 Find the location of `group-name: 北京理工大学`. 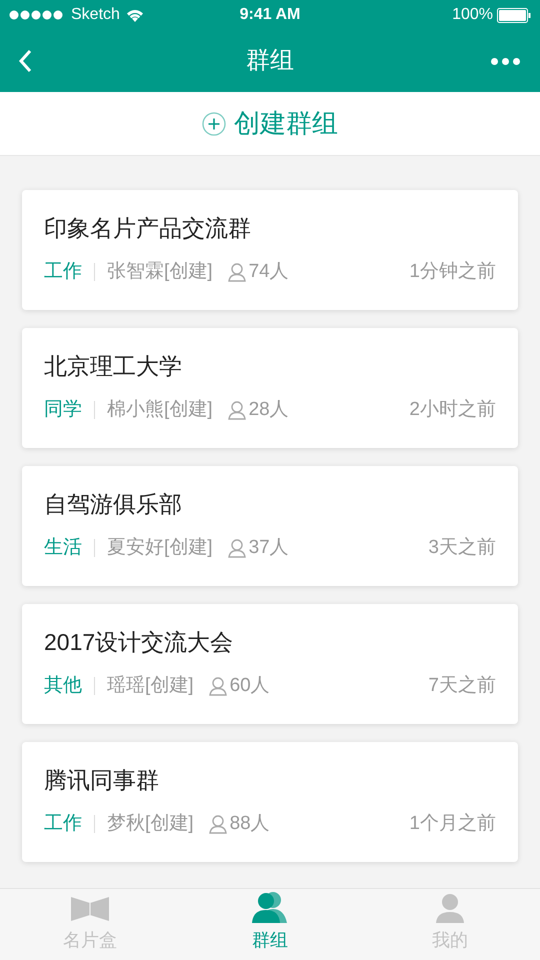

group-name: 北京理工大学 is located at coordinates (113, 366).